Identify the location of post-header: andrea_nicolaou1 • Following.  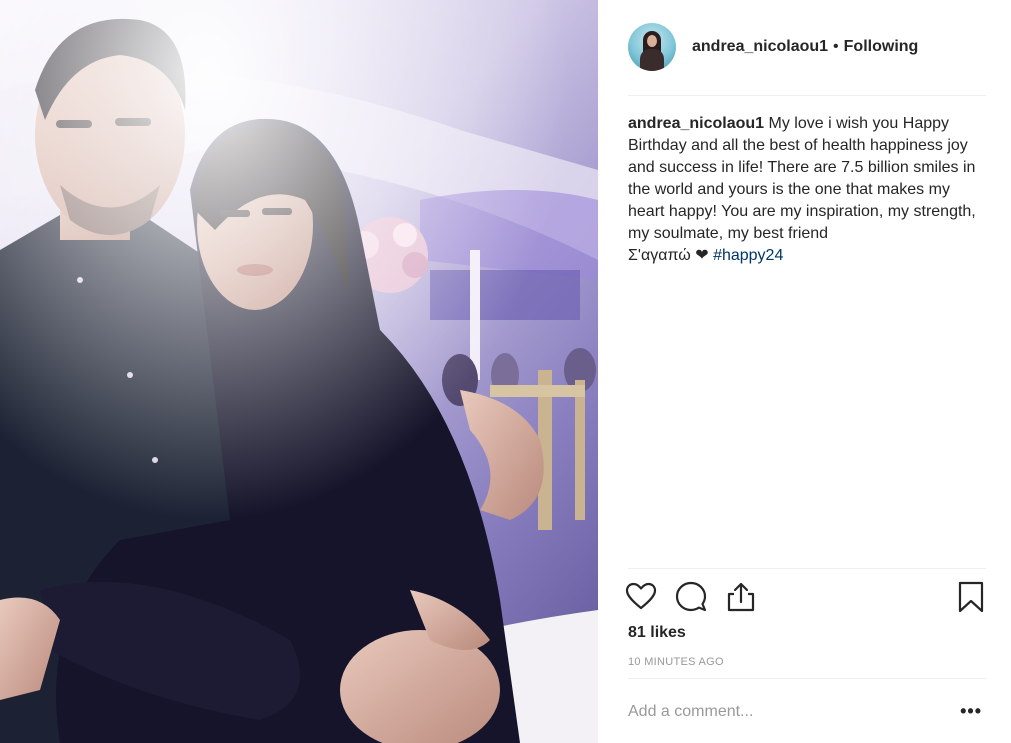
(807, 47).